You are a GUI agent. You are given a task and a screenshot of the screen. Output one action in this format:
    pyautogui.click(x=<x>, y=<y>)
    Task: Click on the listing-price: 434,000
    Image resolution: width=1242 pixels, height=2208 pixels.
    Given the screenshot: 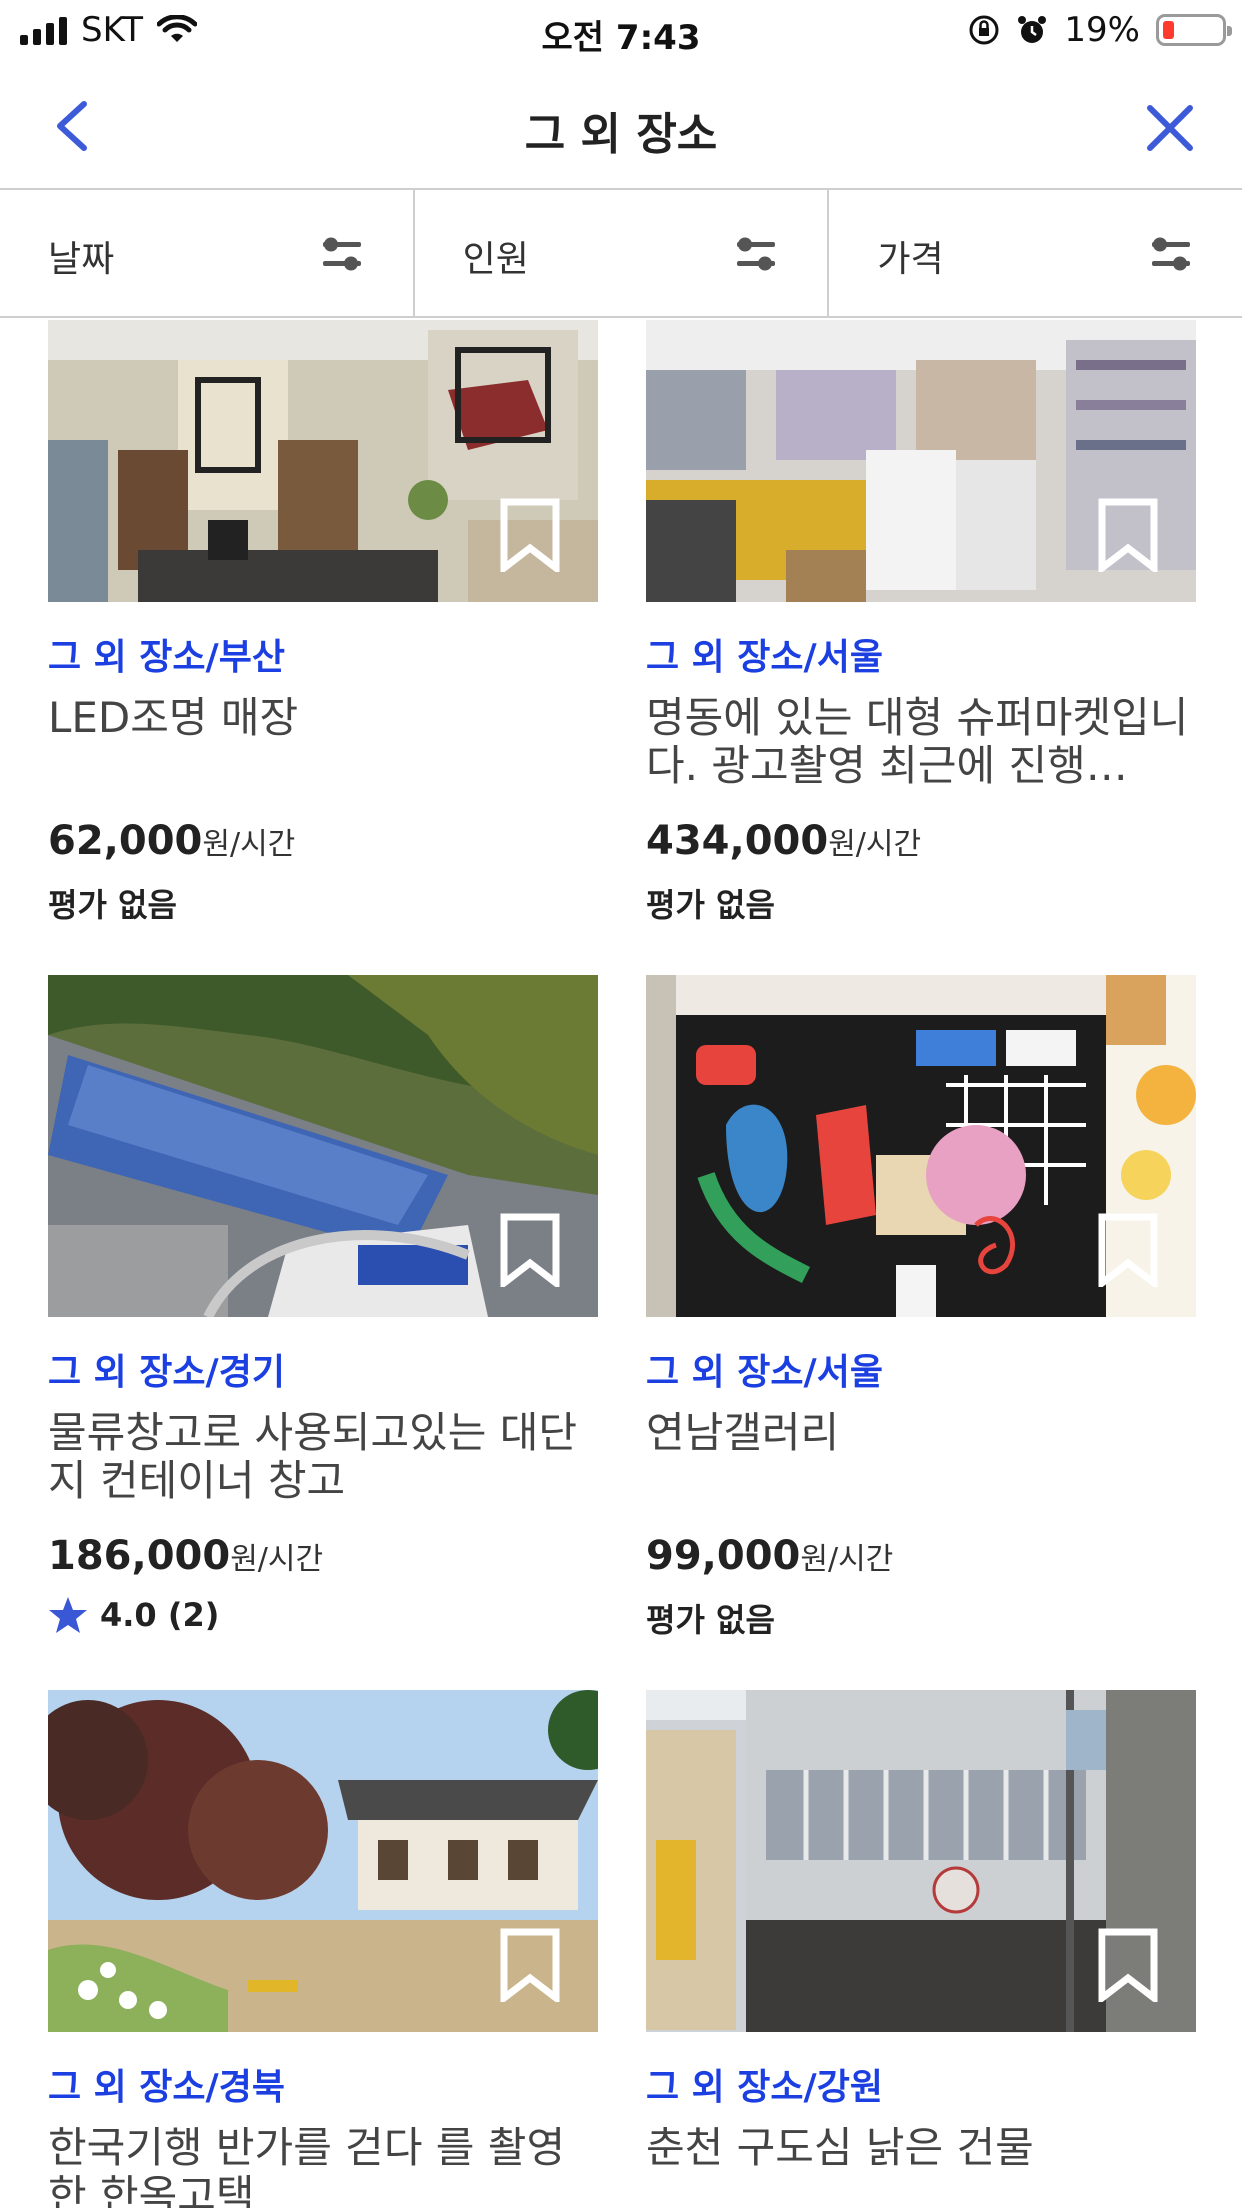 What is the action you would take?
    pyautogui.click(x=737, y=841)
    